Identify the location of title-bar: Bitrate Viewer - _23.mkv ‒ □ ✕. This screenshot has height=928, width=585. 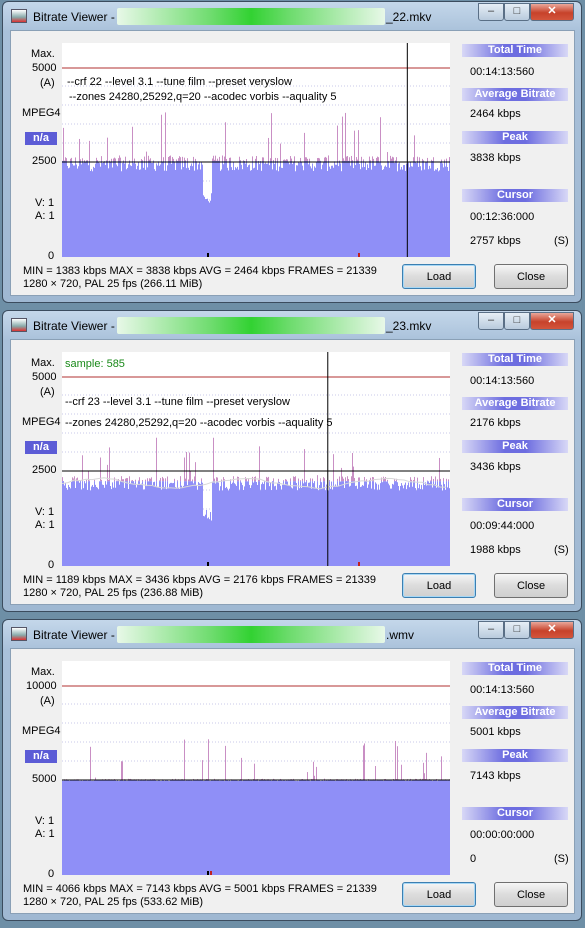
(292, 325).